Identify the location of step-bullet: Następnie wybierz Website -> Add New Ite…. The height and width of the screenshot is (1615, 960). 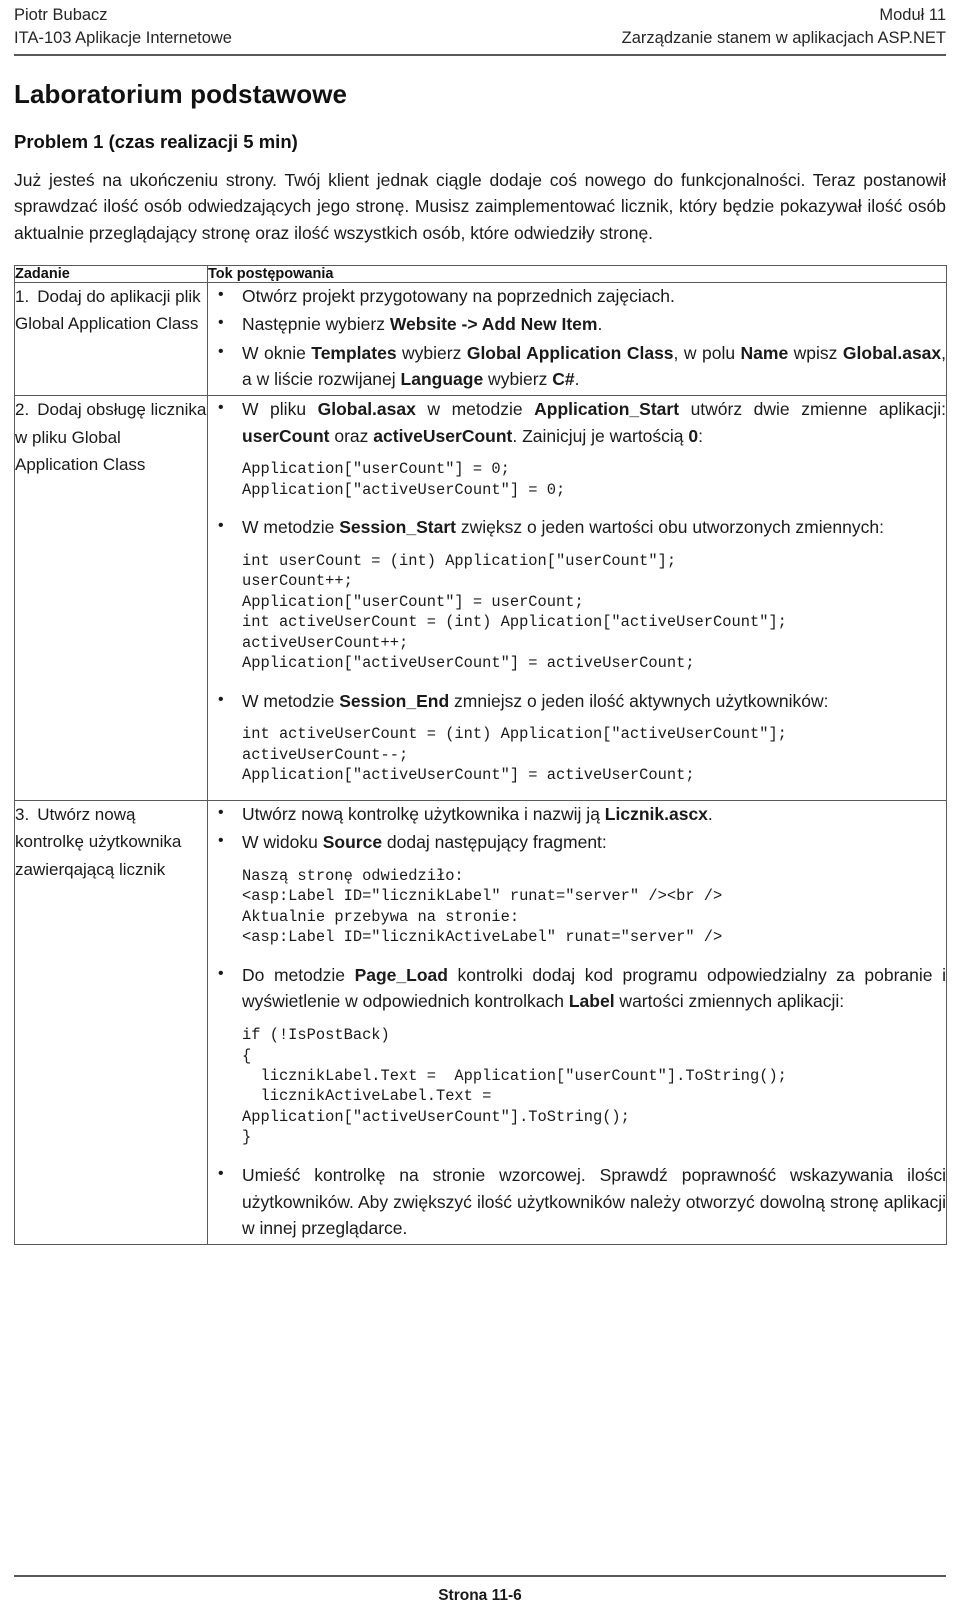
(577, 324).